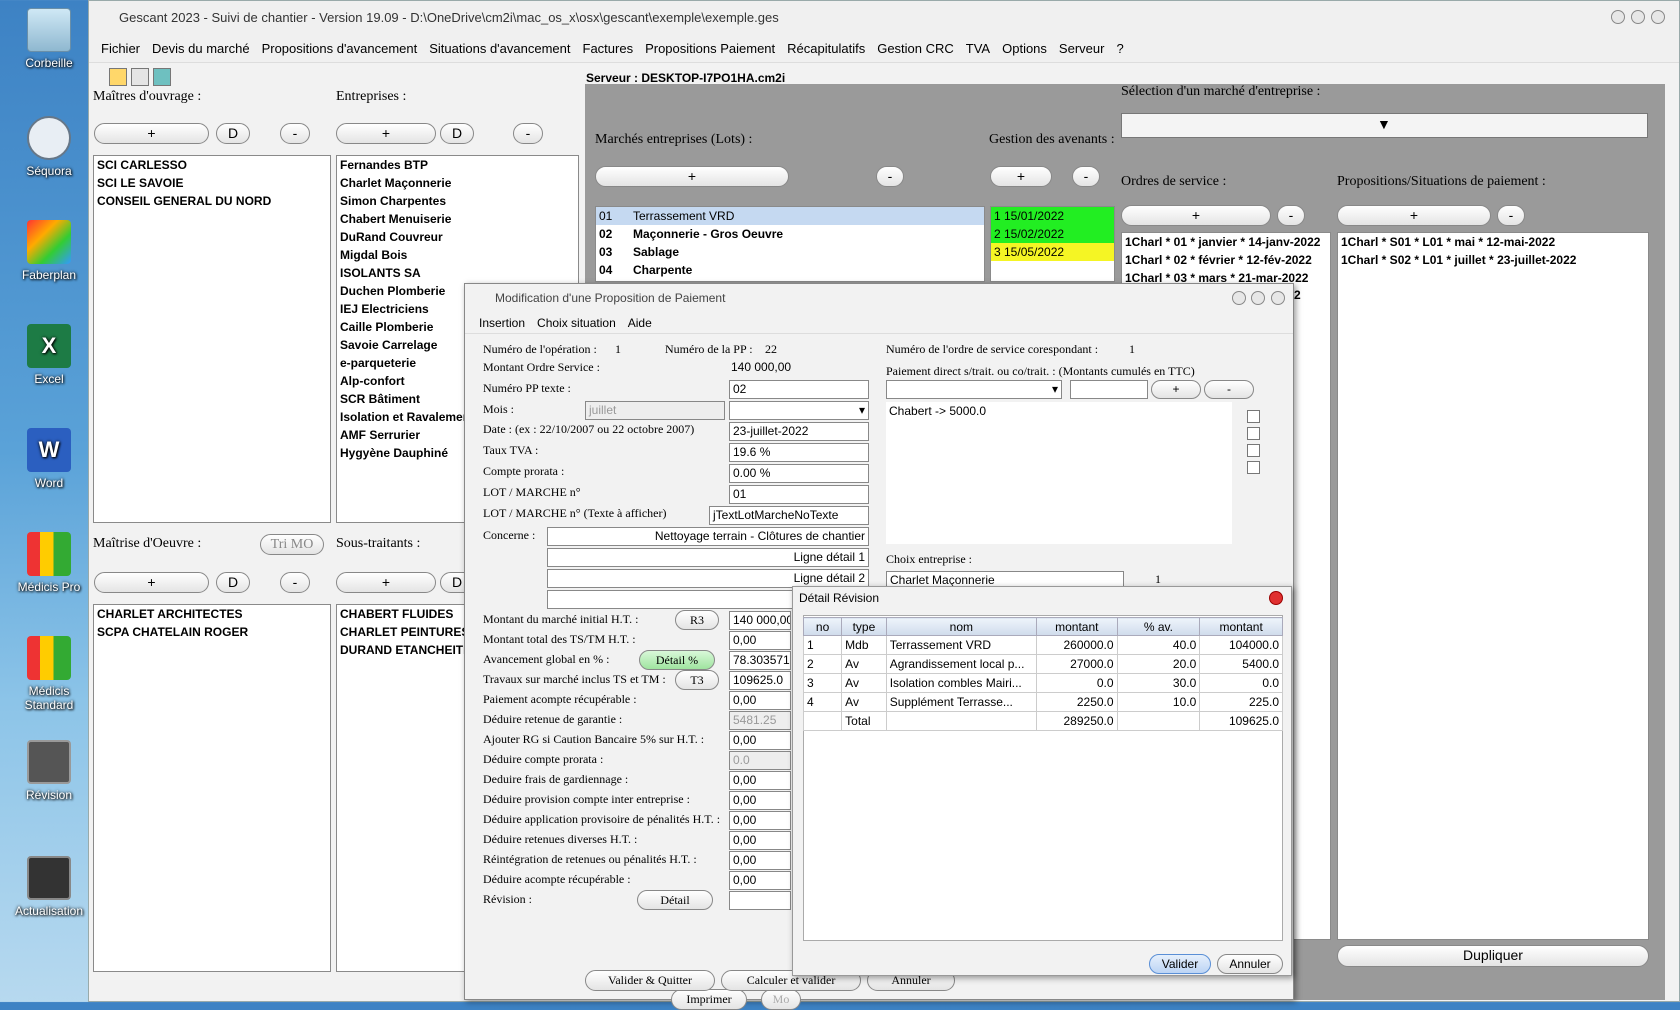 This screenshot has height=1010, width=1680. What do you see at coordinates (1024, 48) in the screenshot?
I see `menu-options: Options` at bounding box center [1024, 48].